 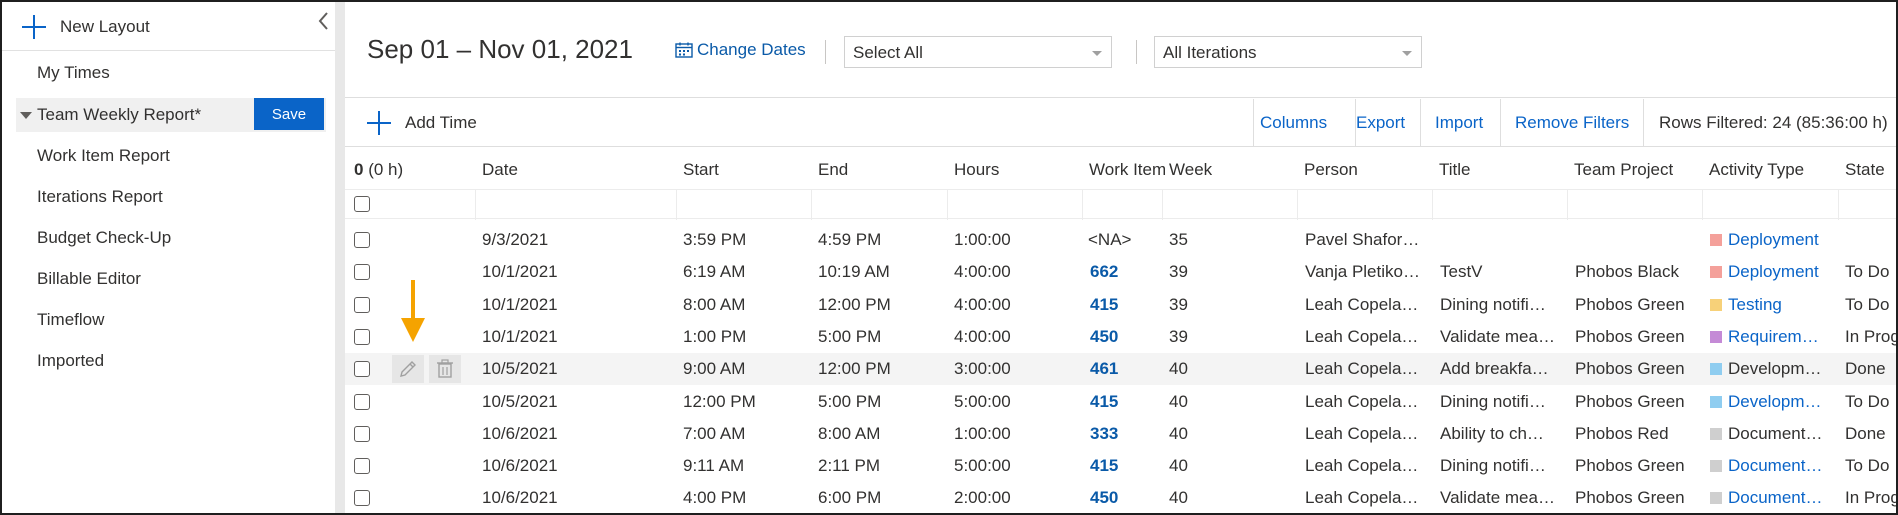 I want to click on sidebar-item-budget-check-up: Budget Check-Up, so click(x=104, y=238).